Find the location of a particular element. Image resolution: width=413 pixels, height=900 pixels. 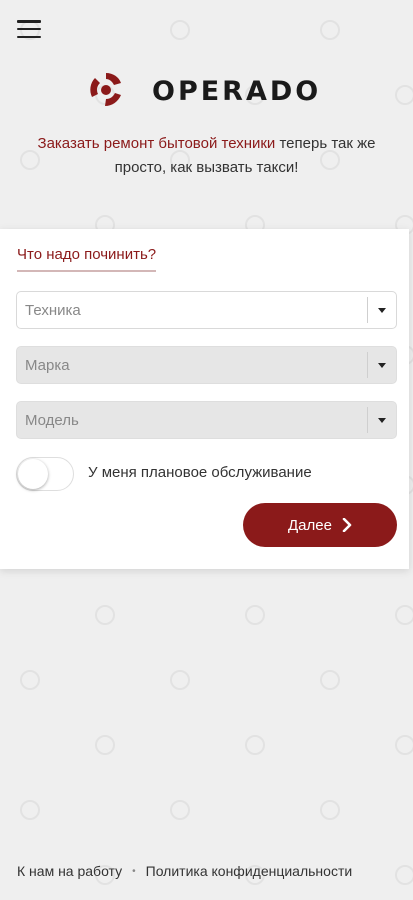

chevron-right-icon is located at coordinates (347, 525).